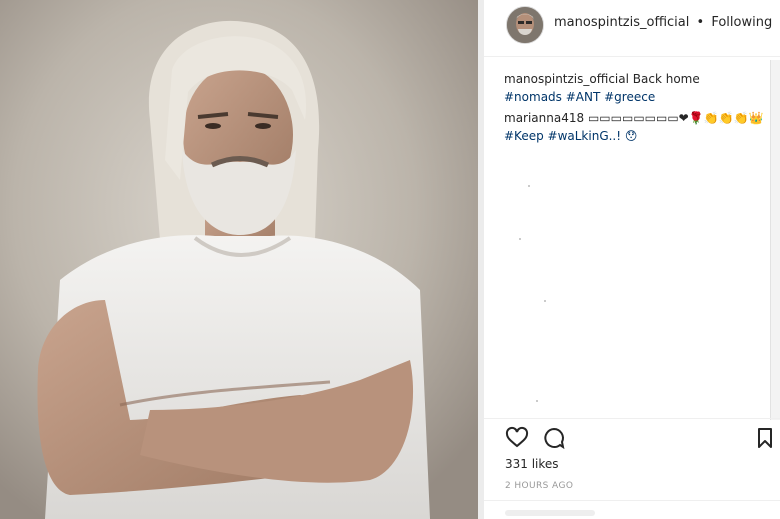  What do you see at coordinates (675, 118) in the screenshot?
I see `comment-text: ▭▭▭▭▭▭▭▭❤🌹👏👏👏👑` at bounding box center [675, 118].